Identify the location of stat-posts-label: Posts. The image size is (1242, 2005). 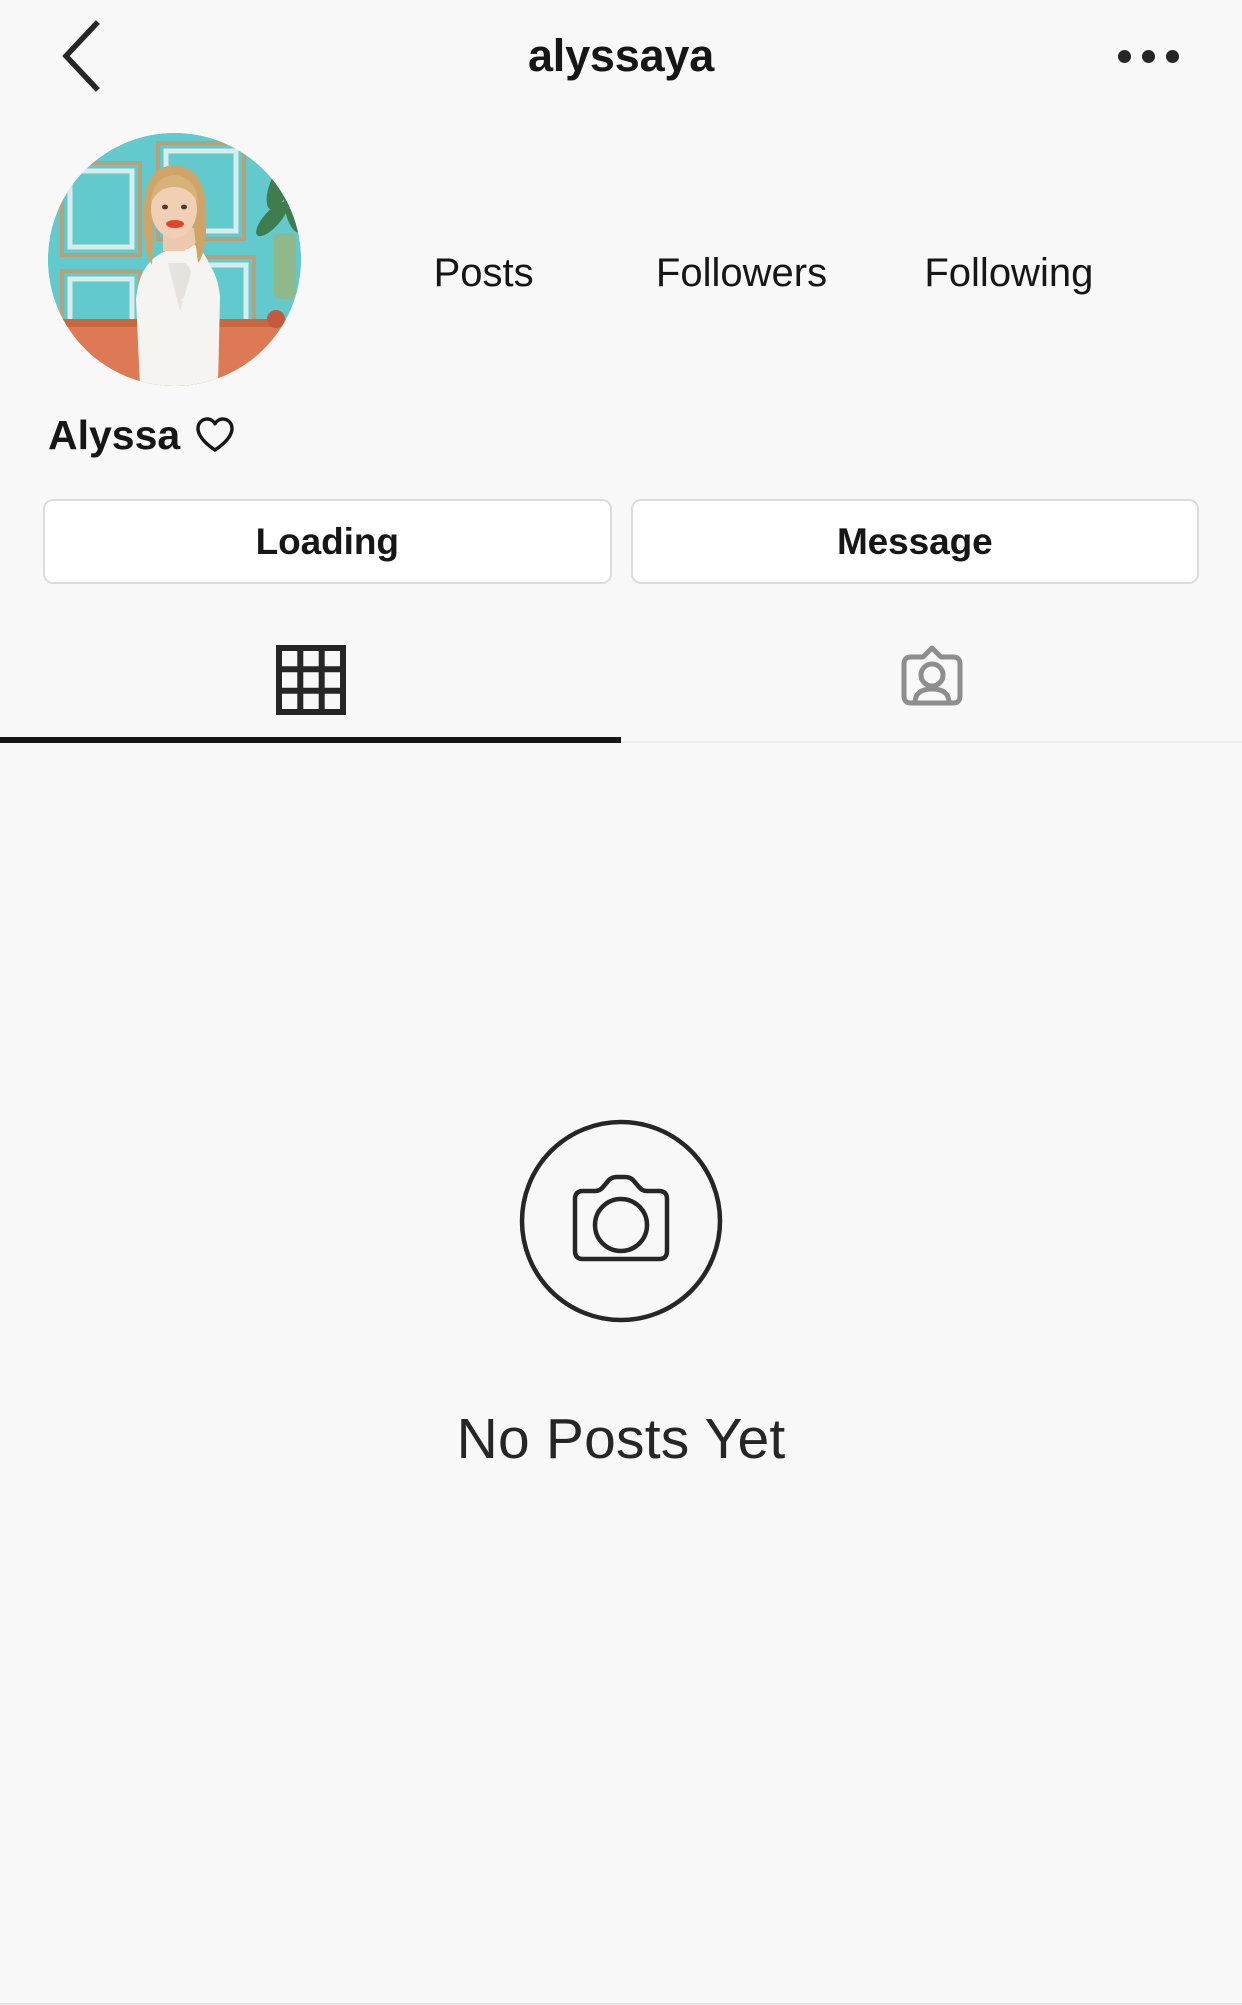
(483, 272).